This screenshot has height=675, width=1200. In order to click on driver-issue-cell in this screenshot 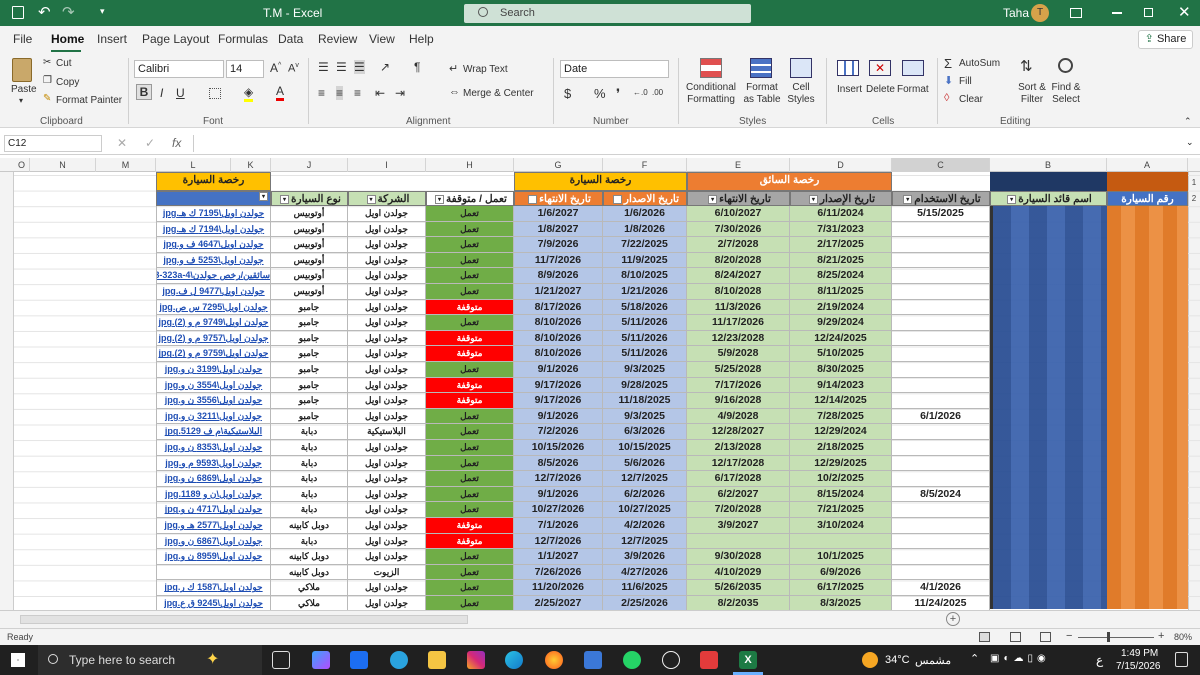, I will do `click(841, 541)`.